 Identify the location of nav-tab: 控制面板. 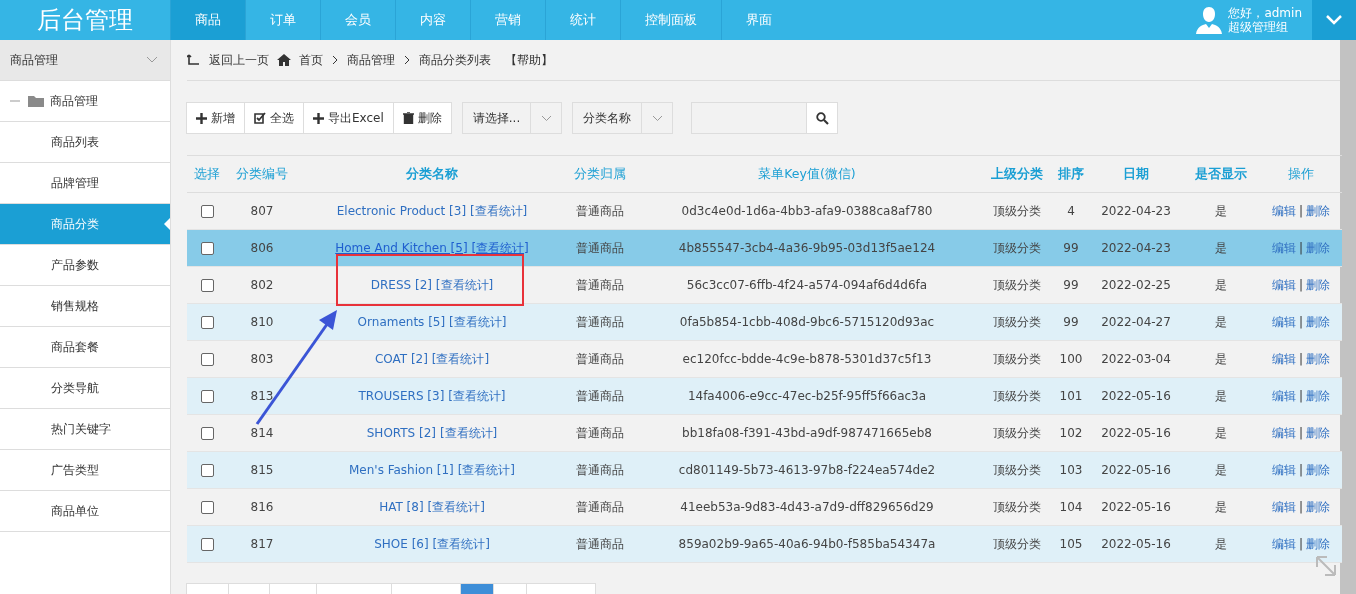
(670, 20).